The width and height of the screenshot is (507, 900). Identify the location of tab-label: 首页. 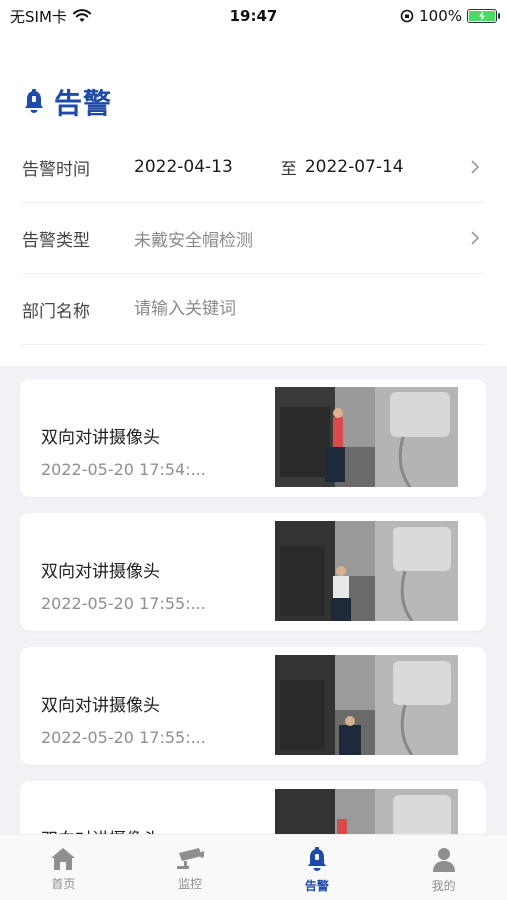
(63, 884).